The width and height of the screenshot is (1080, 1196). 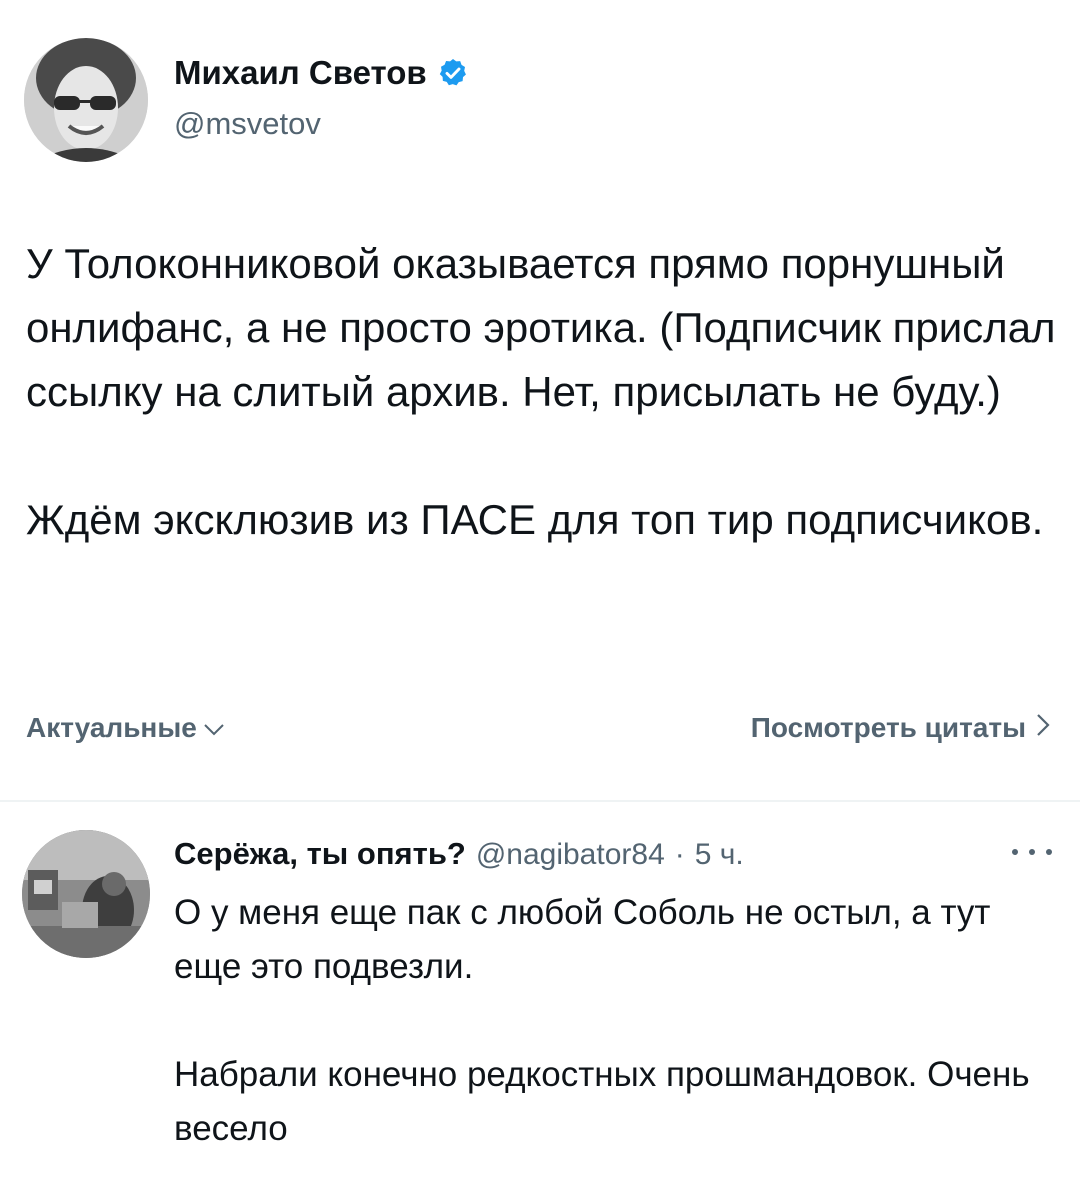 What do you see at coordinates (247, 123) in the screenshot?
I see `author-handle: @msvetov` at bounding box center [247, 123].